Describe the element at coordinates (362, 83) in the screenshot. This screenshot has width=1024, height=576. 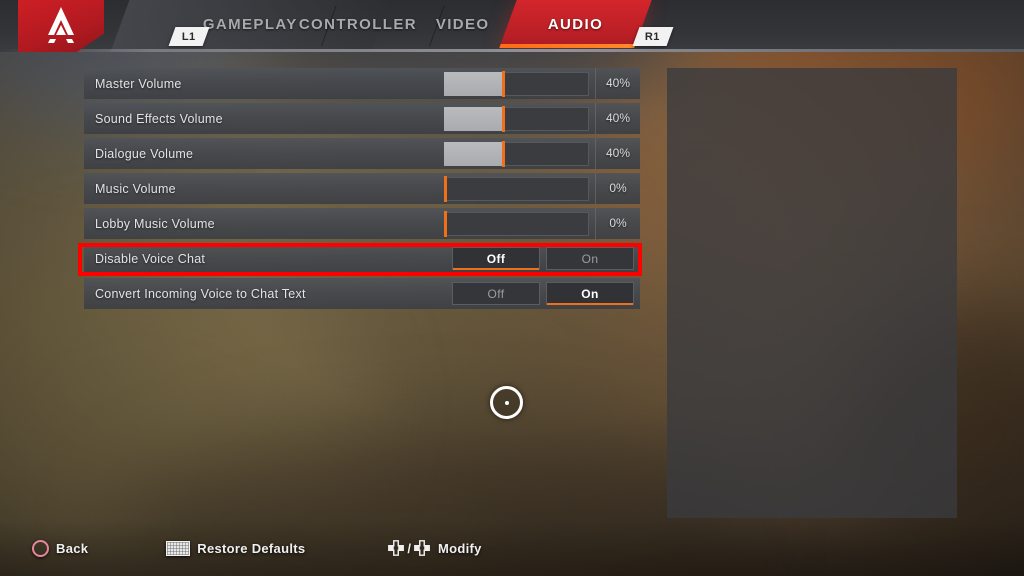
I see `setting-row-master-volume: Master Volume 40%` at that location.